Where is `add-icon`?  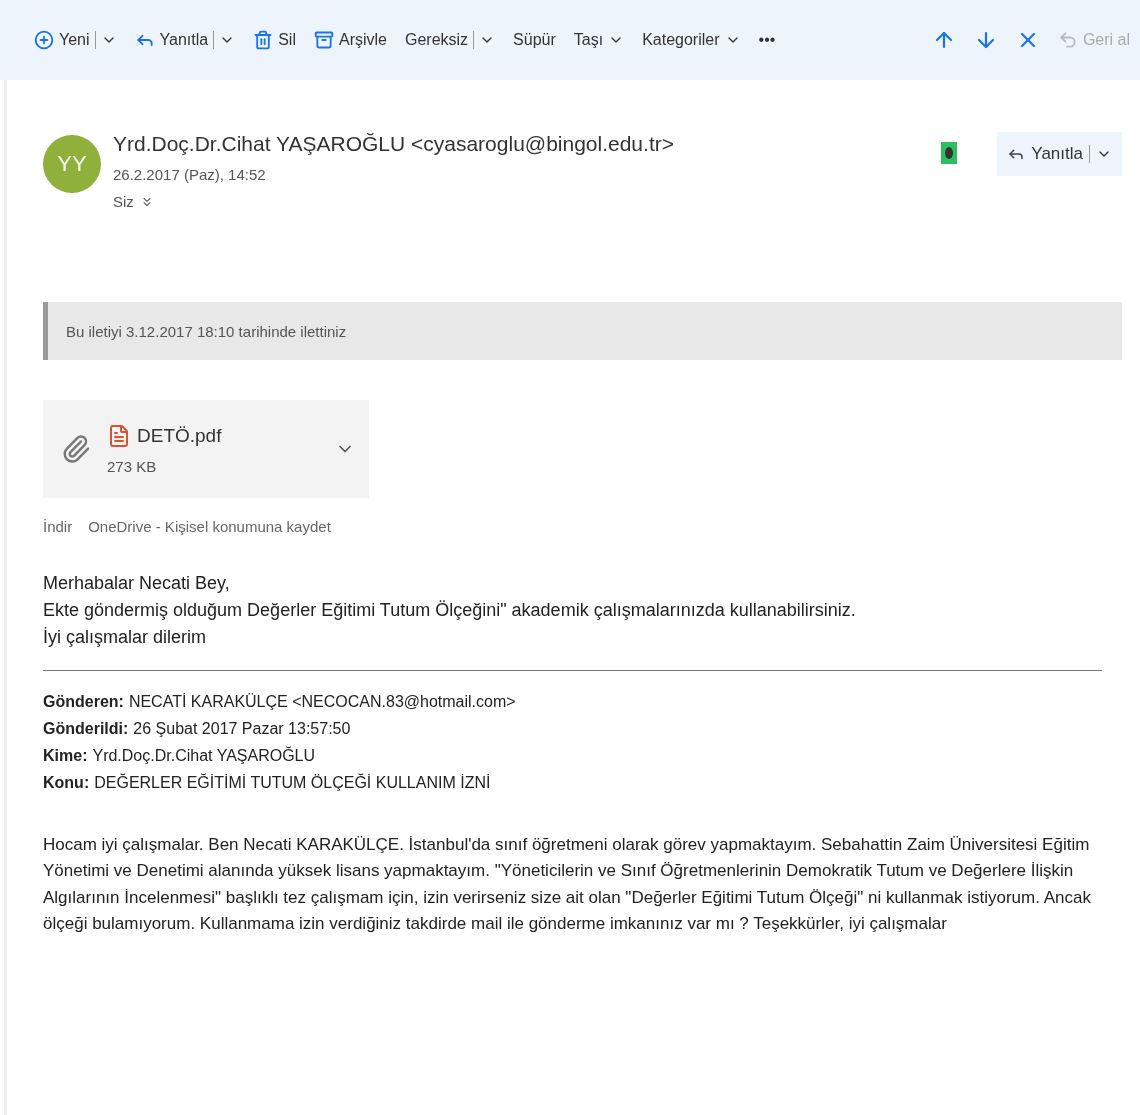
add-icon is located at coordinates (44, 40).